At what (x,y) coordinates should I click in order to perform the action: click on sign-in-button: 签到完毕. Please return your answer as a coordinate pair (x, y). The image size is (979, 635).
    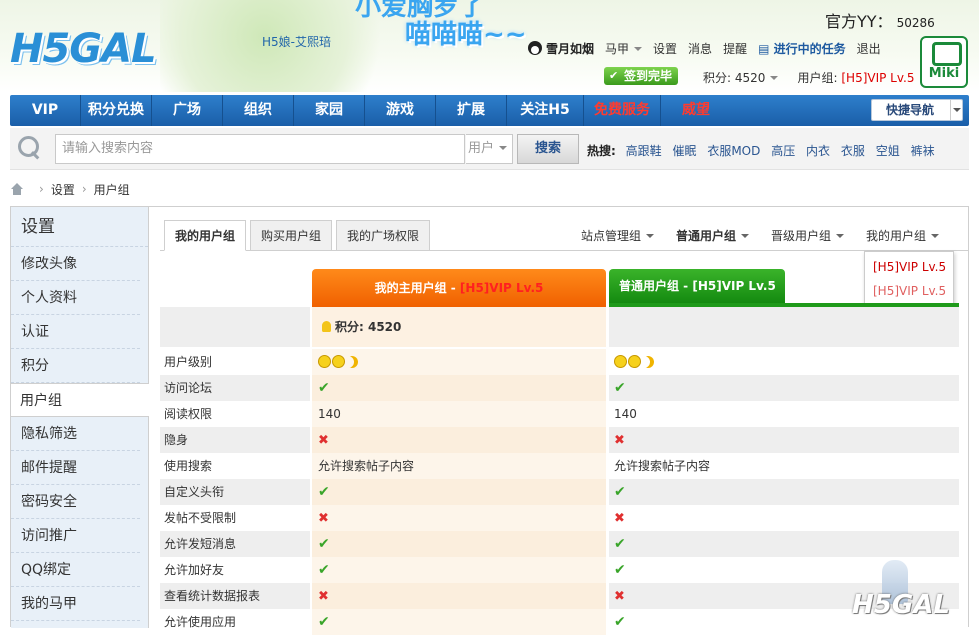
    Looking at the image, I should click on (641, 76).